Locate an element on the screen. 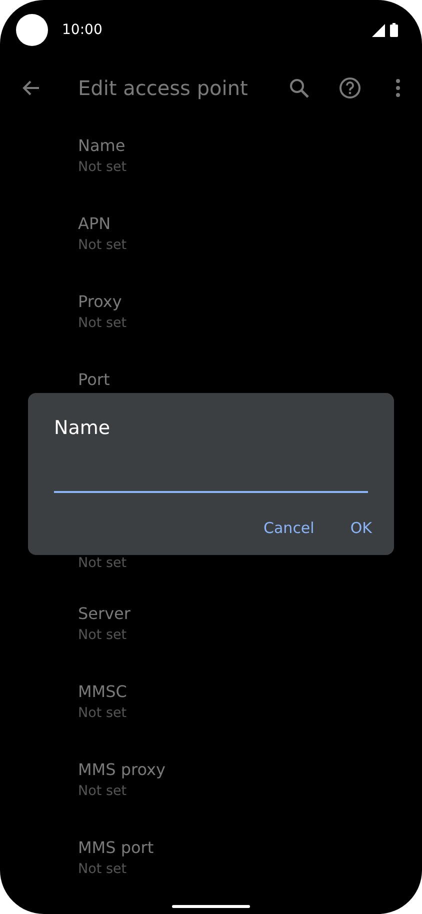 This screenshot has width=422, height=914. setting-title: MMS port is located at coordinates (250, 848).